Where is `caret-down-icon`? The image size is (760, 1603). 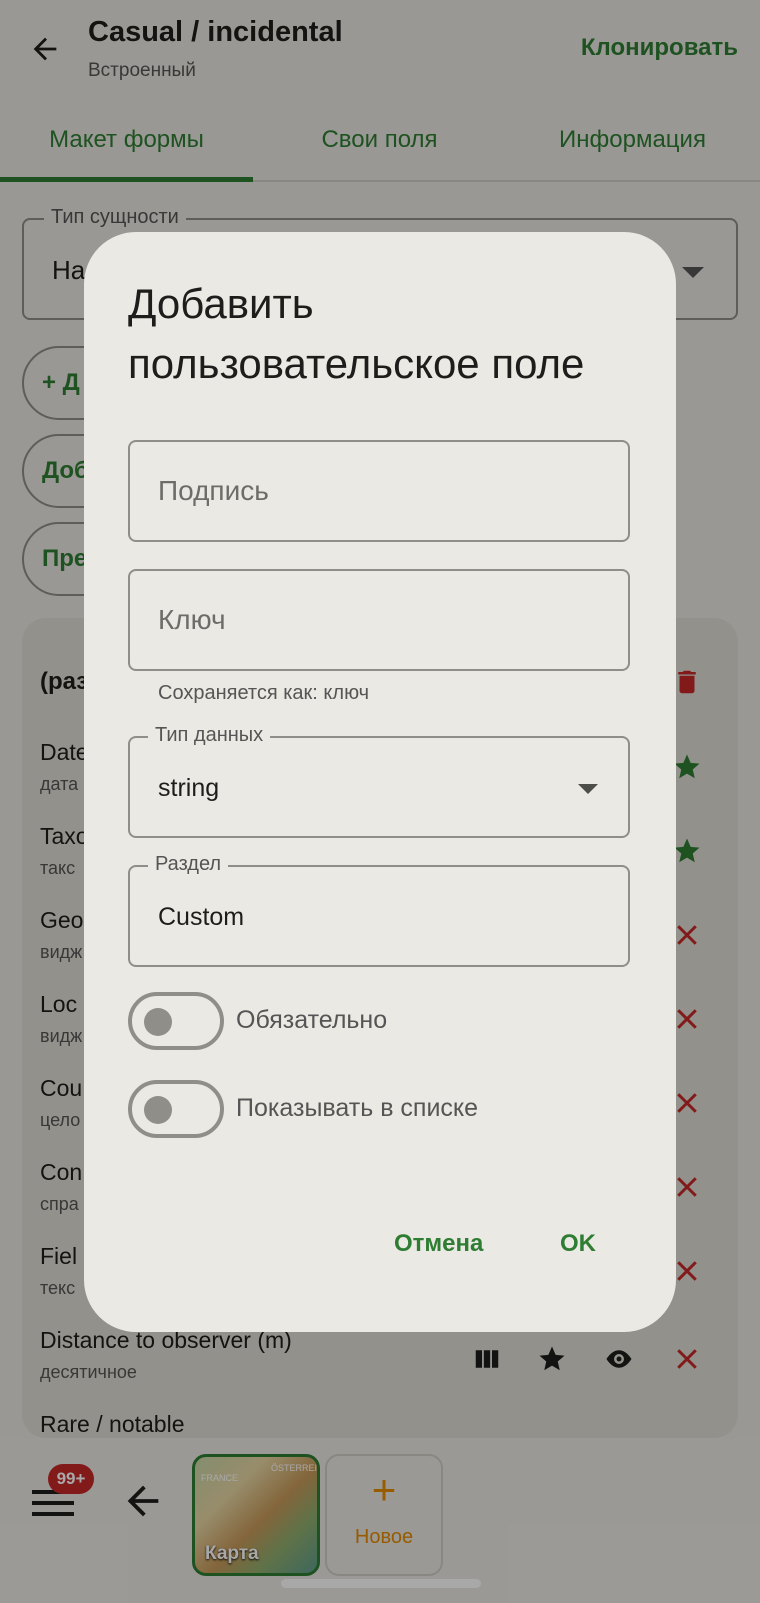
caret-down-icon is located at coordinates (588, 789).